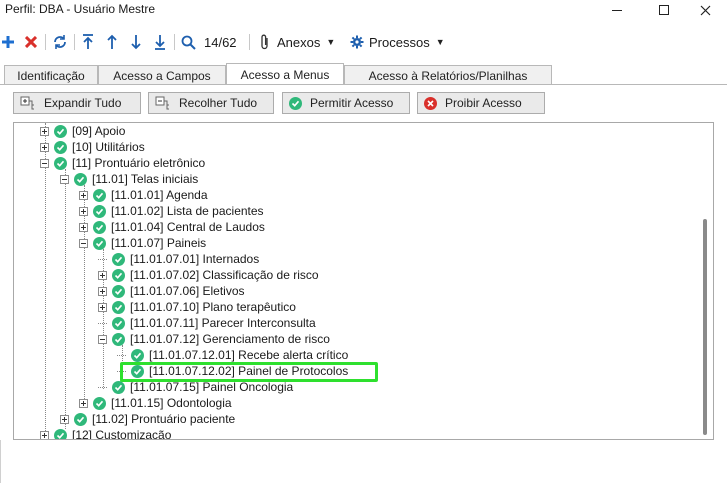 The image size is (727, 483). Describe the element at coordinates (0, 461) in the screenshot. I see `window-border` at that location.